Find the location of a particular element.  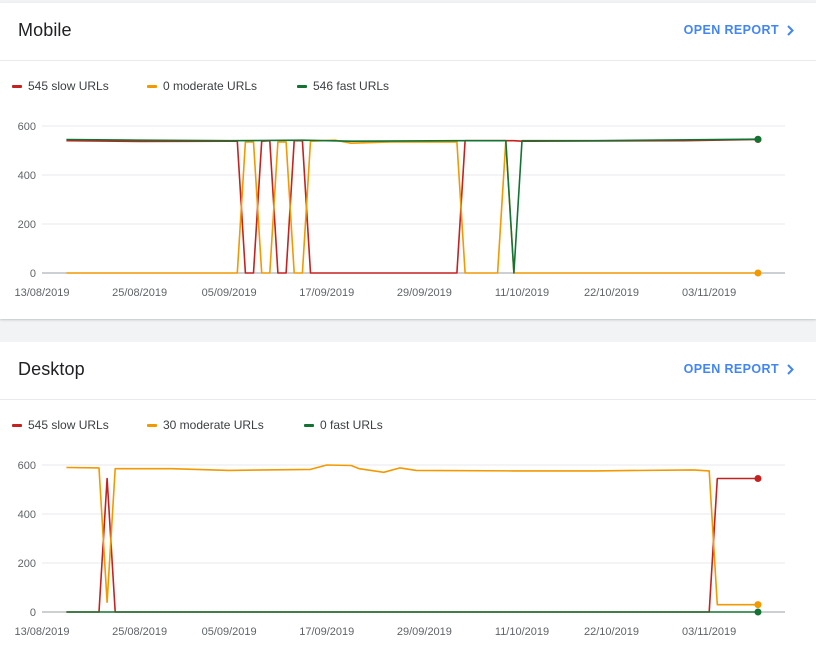

legend-label-fast: 546 fast URLs is located at coordinates (351, 86).